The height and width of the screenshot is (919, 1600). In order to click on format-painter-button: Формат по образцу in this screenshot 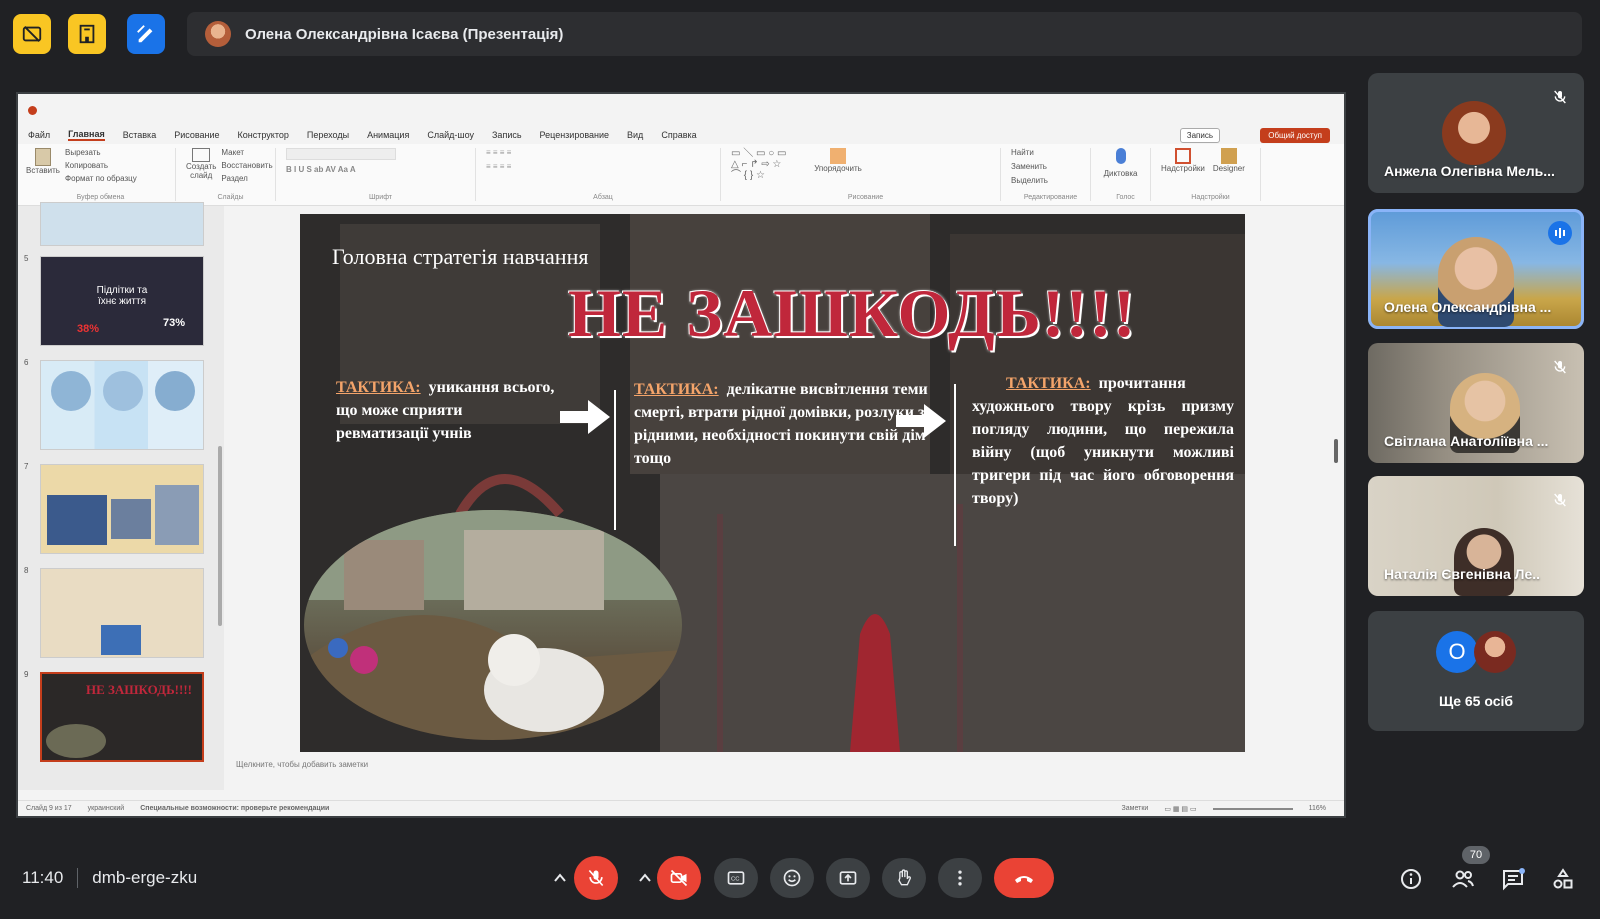, I will do `click(101, 178)`.